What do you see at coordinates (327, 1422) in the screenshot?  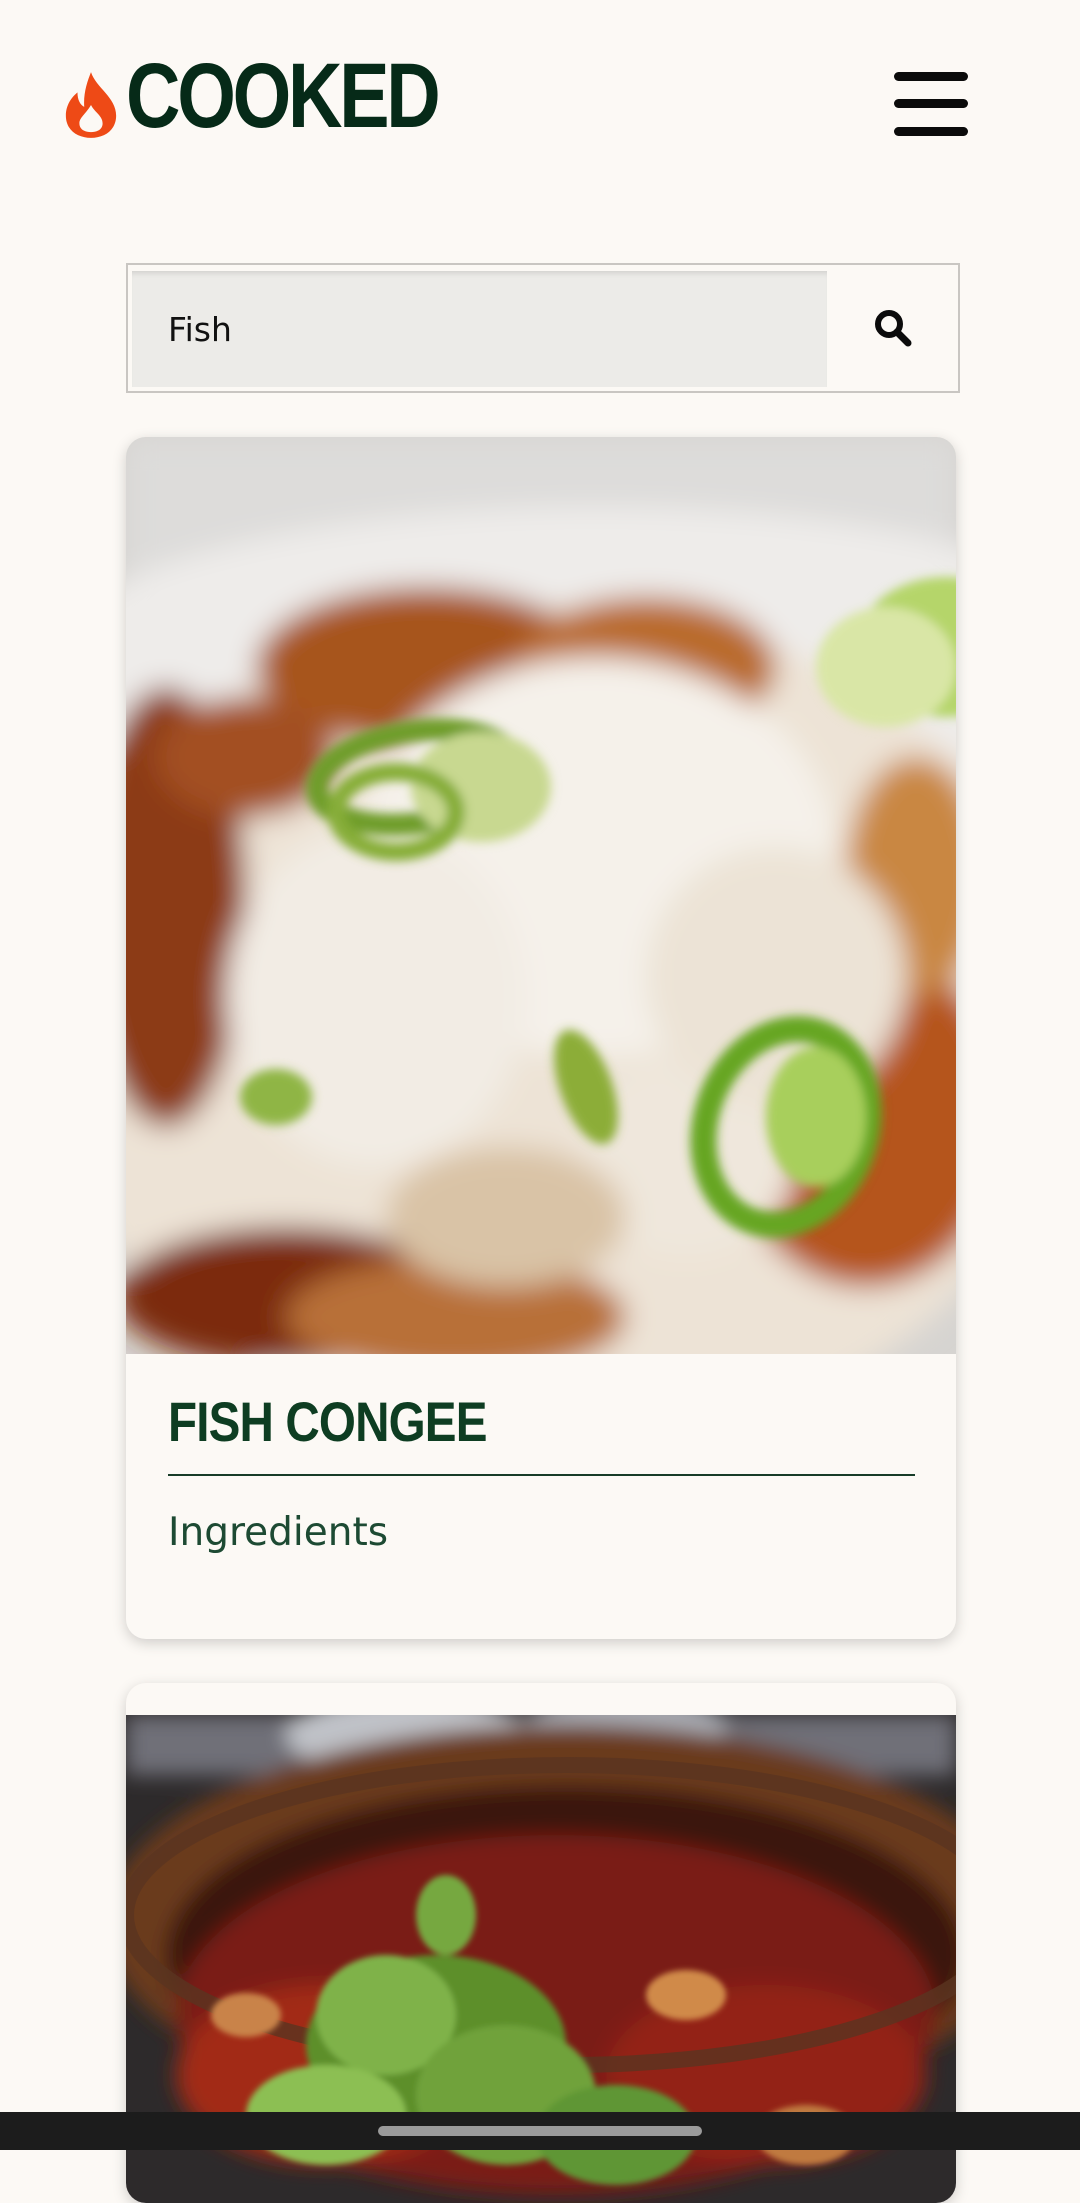 I see `recipe-title: FISH CONGEE` at bounding box center [327, 1422].